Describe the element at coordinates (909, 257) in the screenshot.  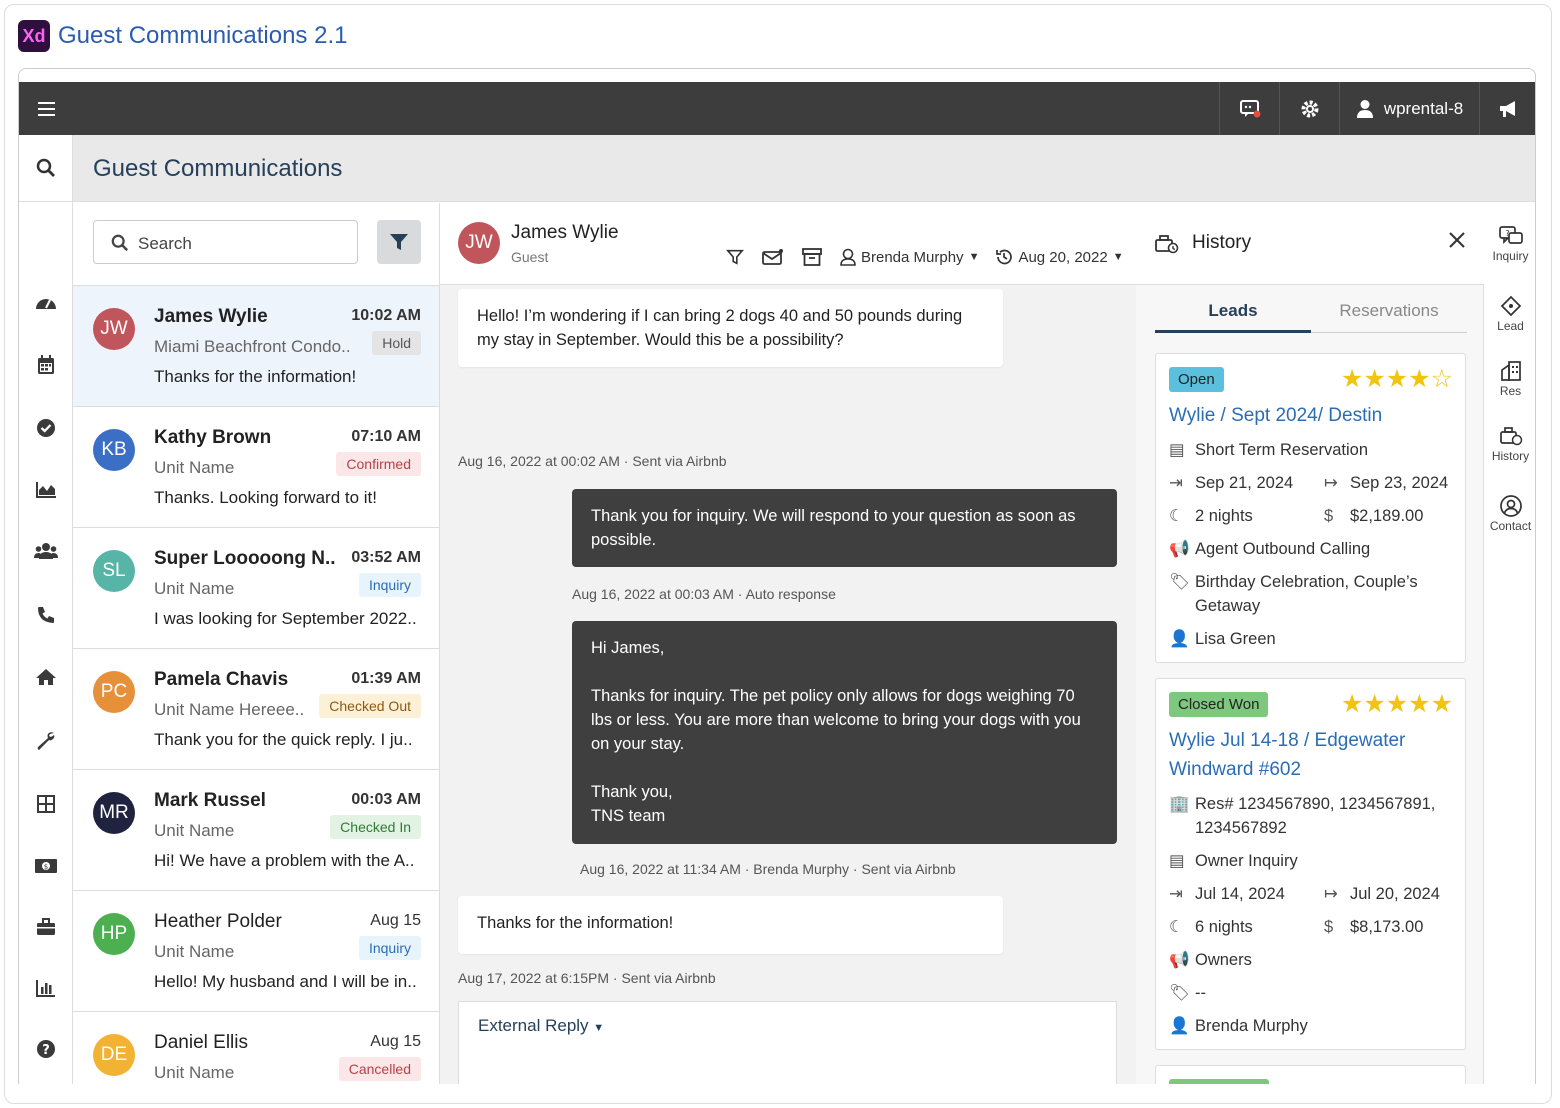
I see `assignee-dropdown: Brenda Murphy ▼` at that location.